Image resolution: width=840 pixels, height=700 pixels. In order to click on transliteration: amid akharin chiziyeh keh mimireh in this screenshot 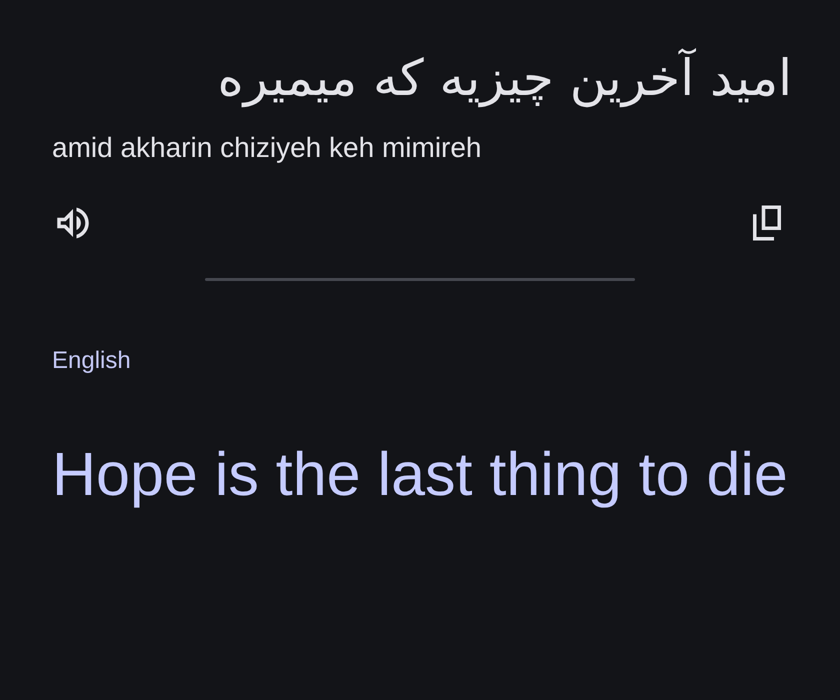, I will do `click(267, 148)`.